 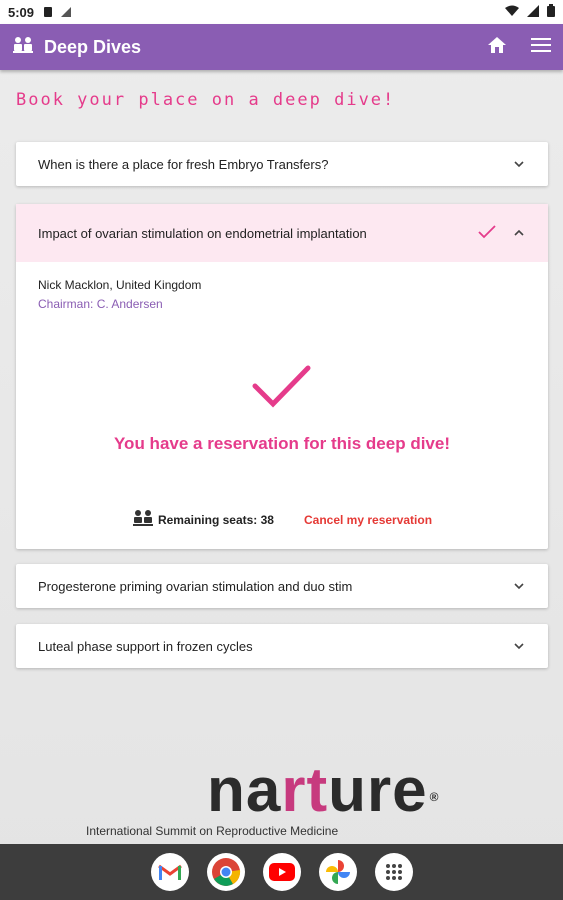 What do you see at coordinates (519, 233) in the screenshot?
I see `chevron-up-icon` at bounding box center [519, 233].